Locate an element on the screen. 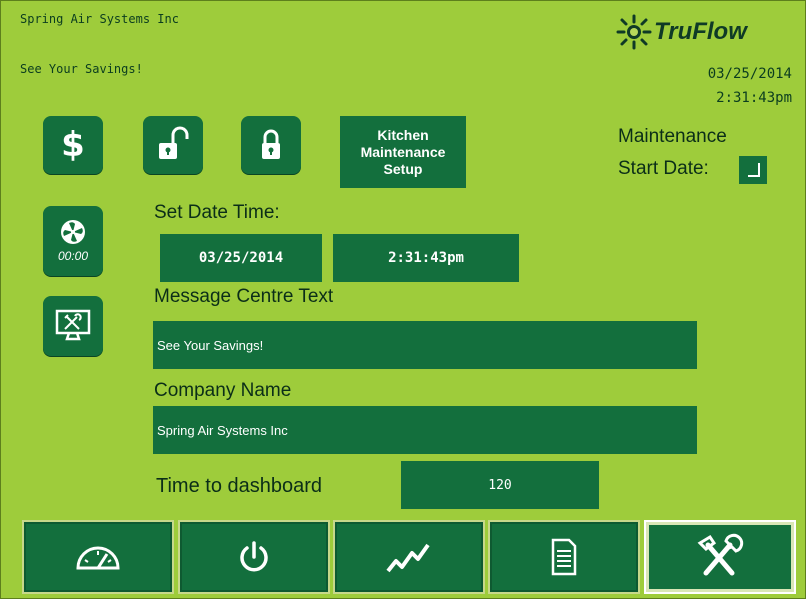 The image size is (806, 599). nav-trend-button is located at coordinates (409, 557).